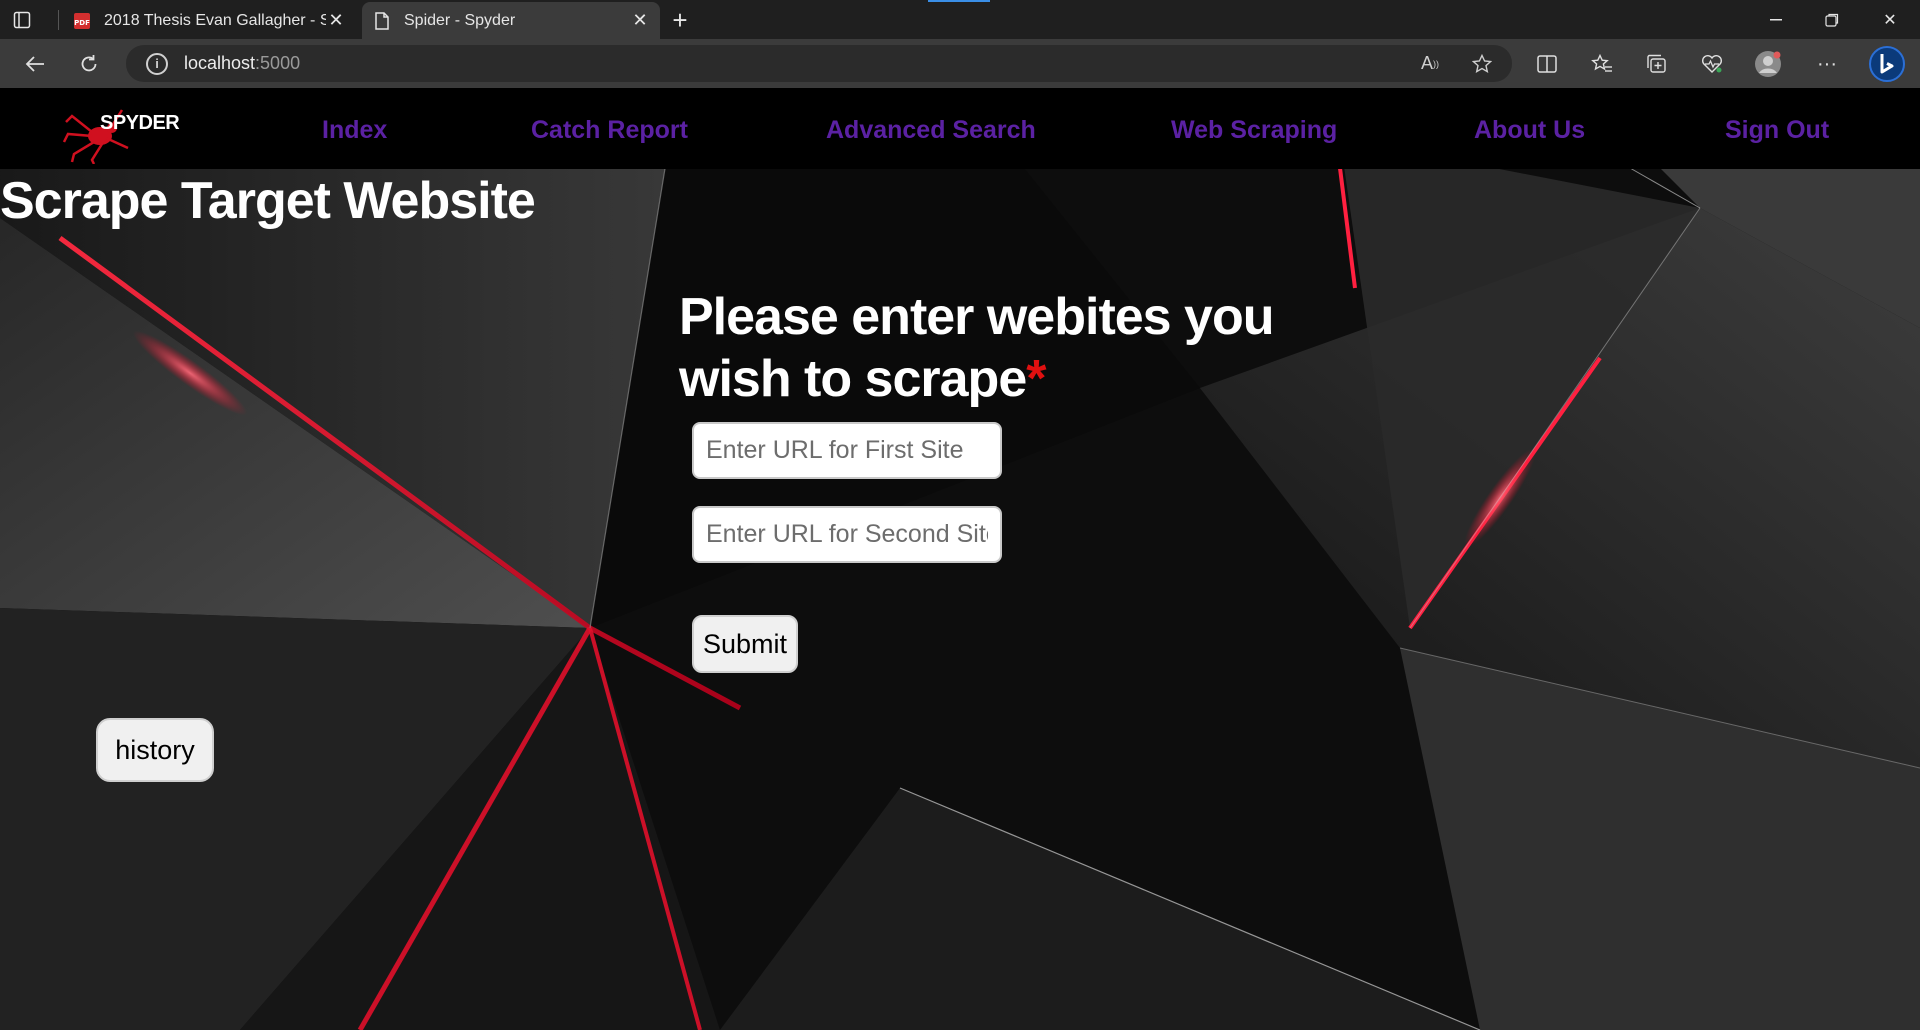 Image resolution: width=1920 pixels, height=1030 pixels. I want to click on svg-text: PDF, so click(82, 23).